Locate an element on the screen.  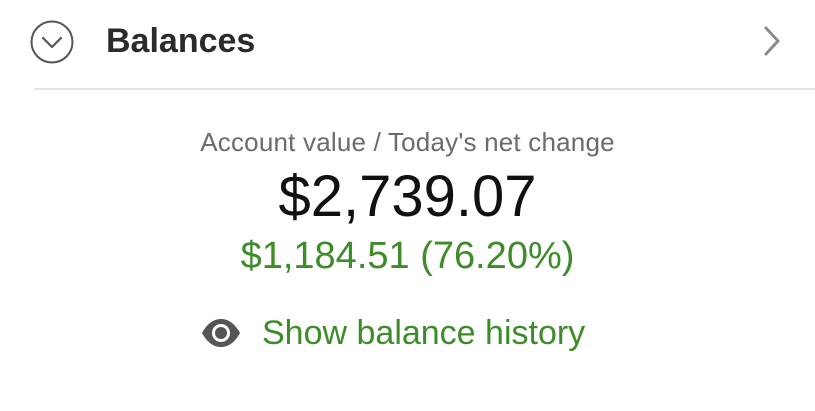
summary-label: Account value / Today's net change is located at coordinates (407, 142).